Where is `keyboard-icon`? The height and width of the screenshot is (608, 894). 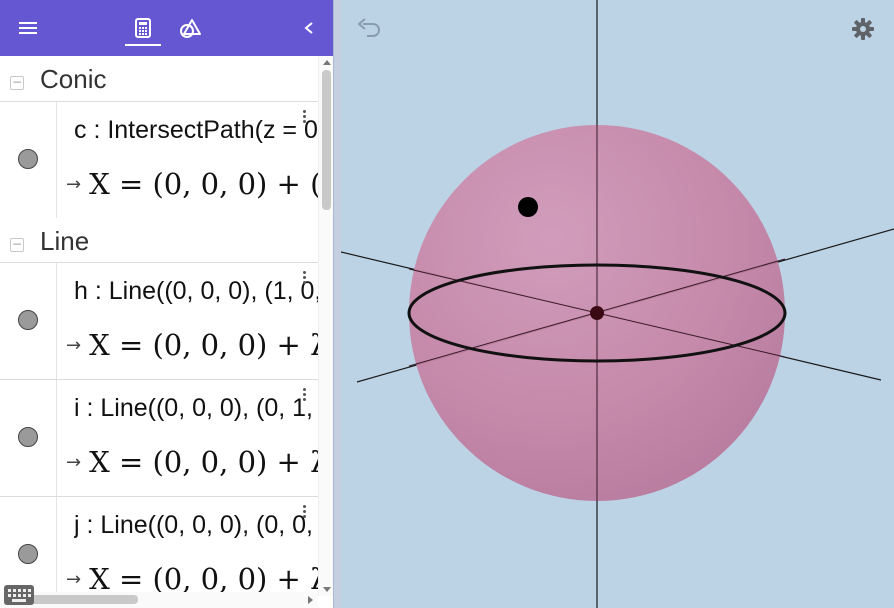 keyboard-icon is located at coordinates (19, 595).